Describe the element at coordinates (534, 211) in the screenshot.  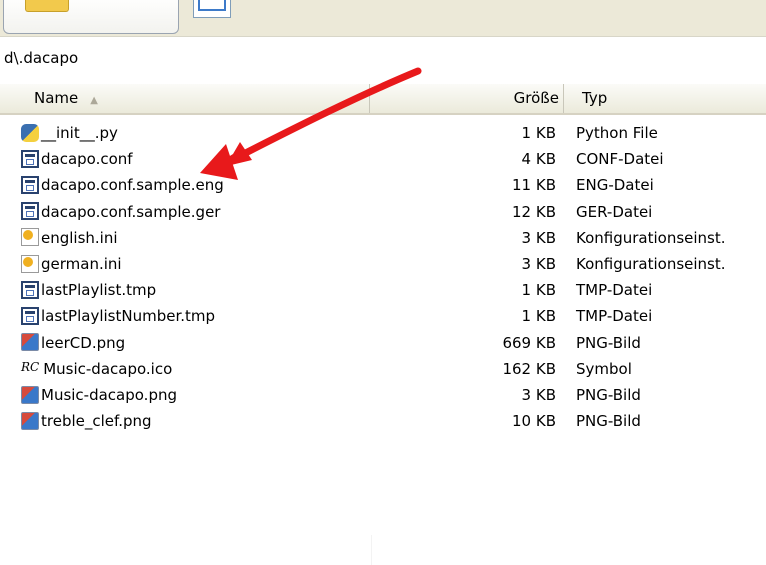
I see `file-size: 12 KB` at that location.